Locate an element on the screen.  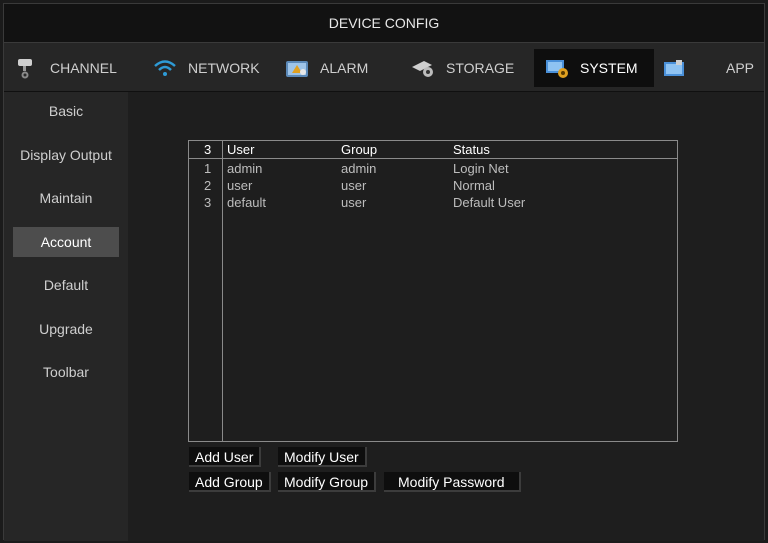
row-number: 1 is located at coordinates (208, 168).